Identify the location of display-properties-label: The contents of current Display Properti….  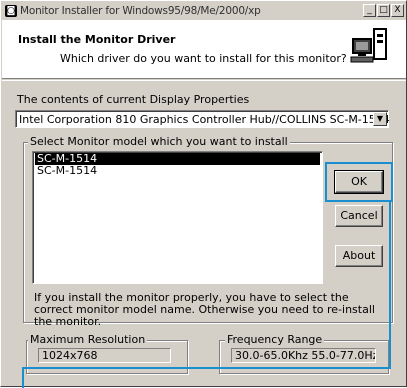
(133, 99).